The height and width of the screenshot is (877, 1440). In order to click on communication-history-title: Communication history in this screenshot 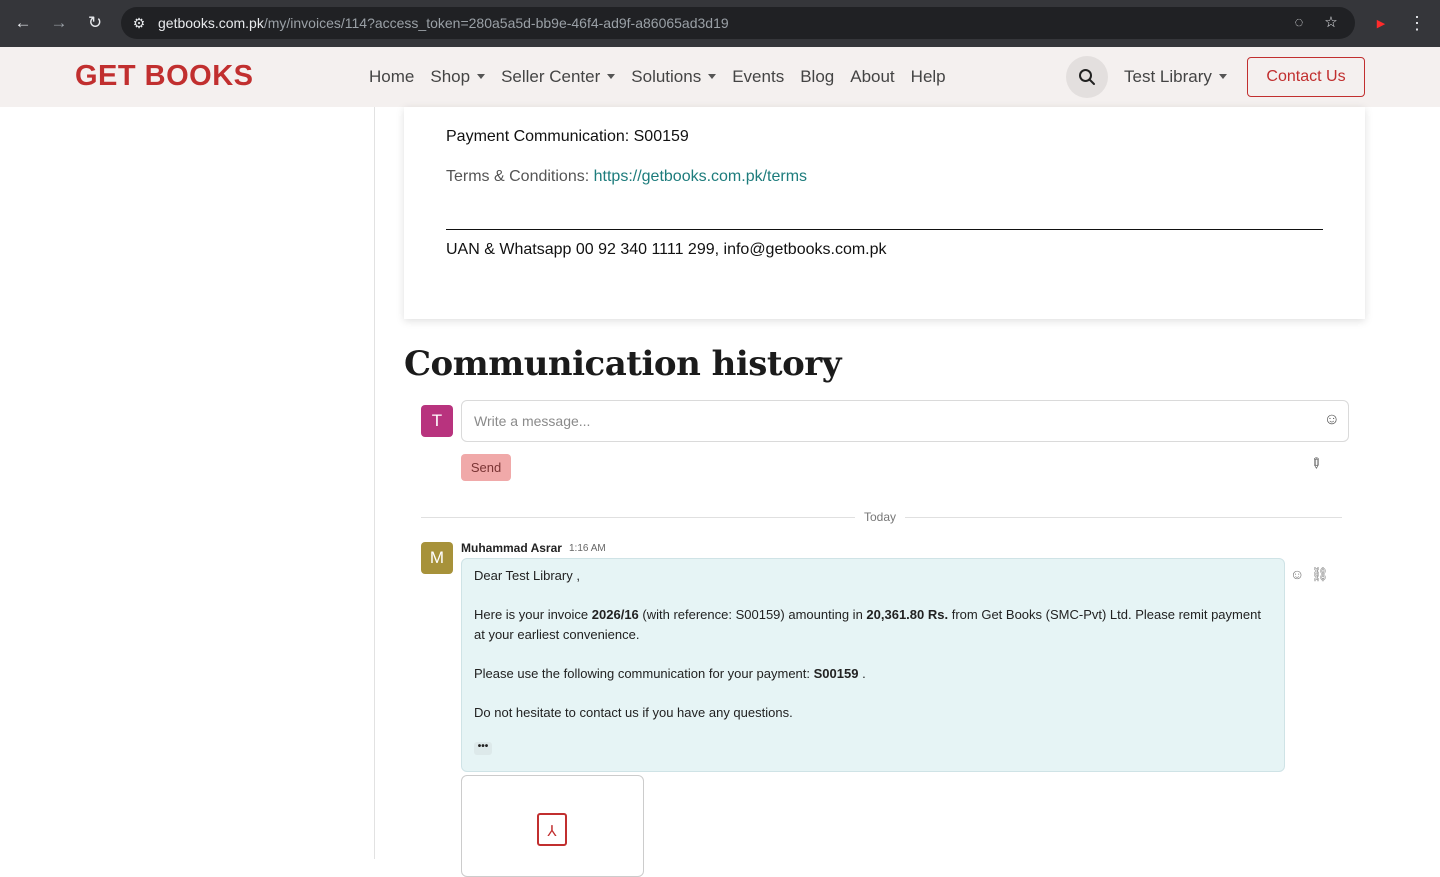, I will do `click(622, 364)`.